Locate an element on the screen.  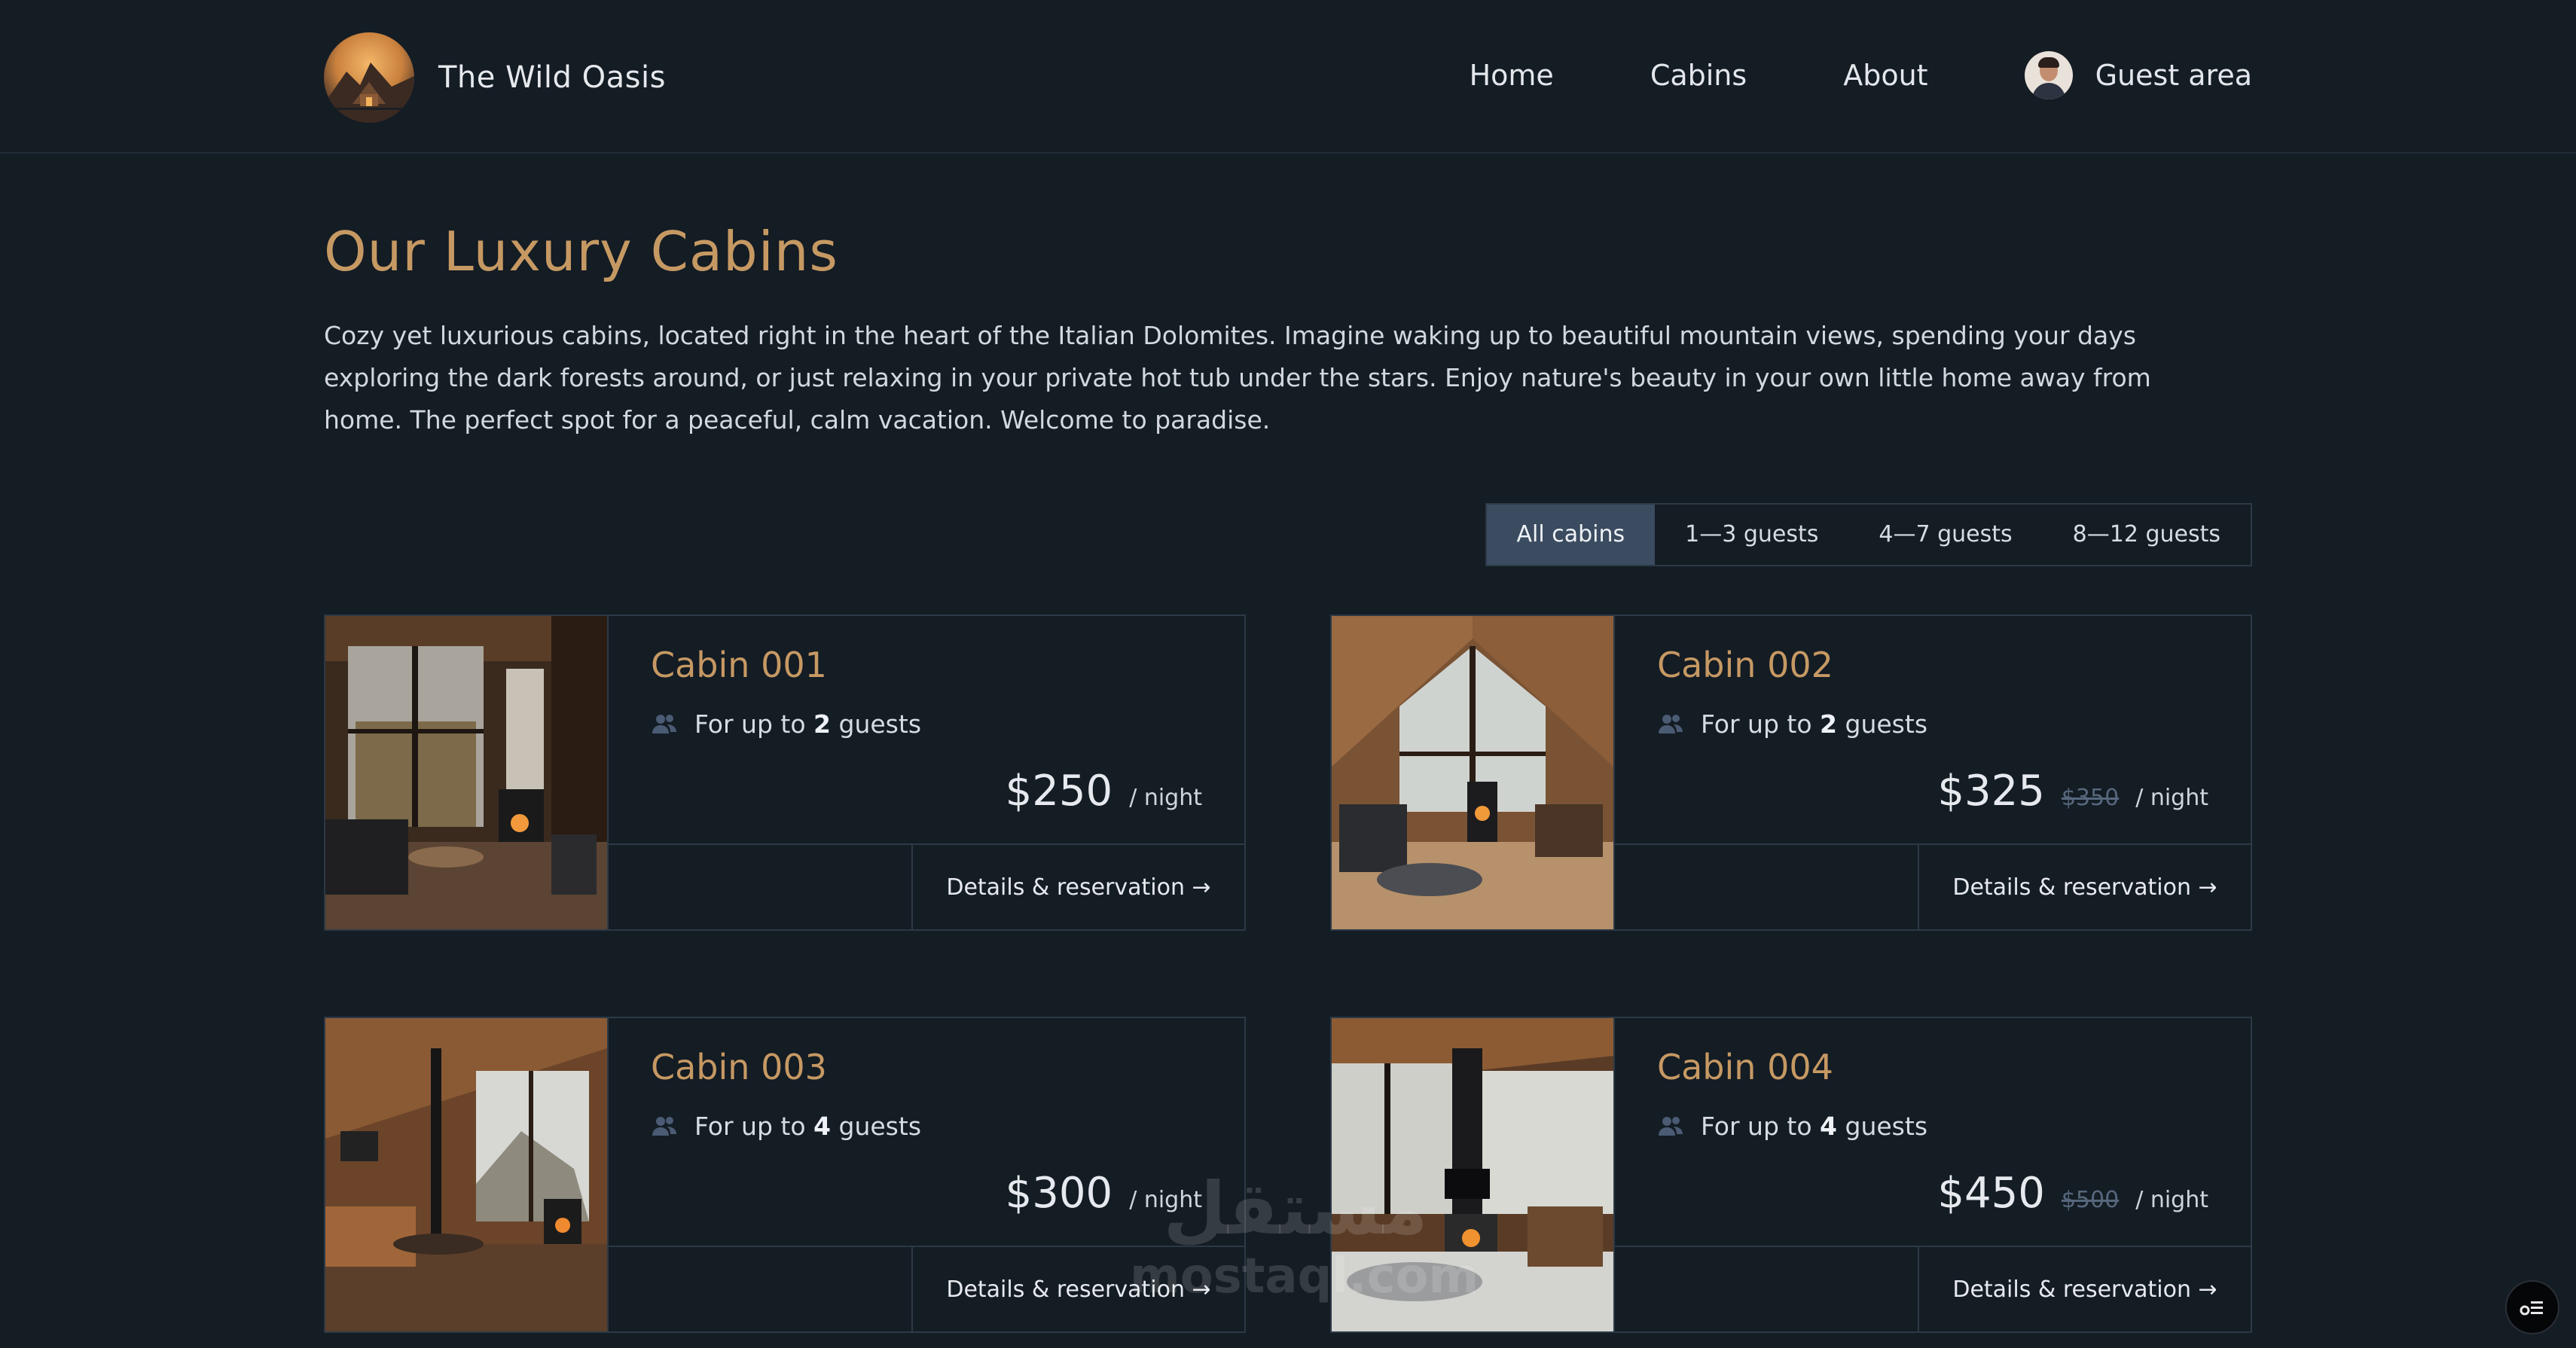
nav-home: Home is located at coordinates (1512, 75).